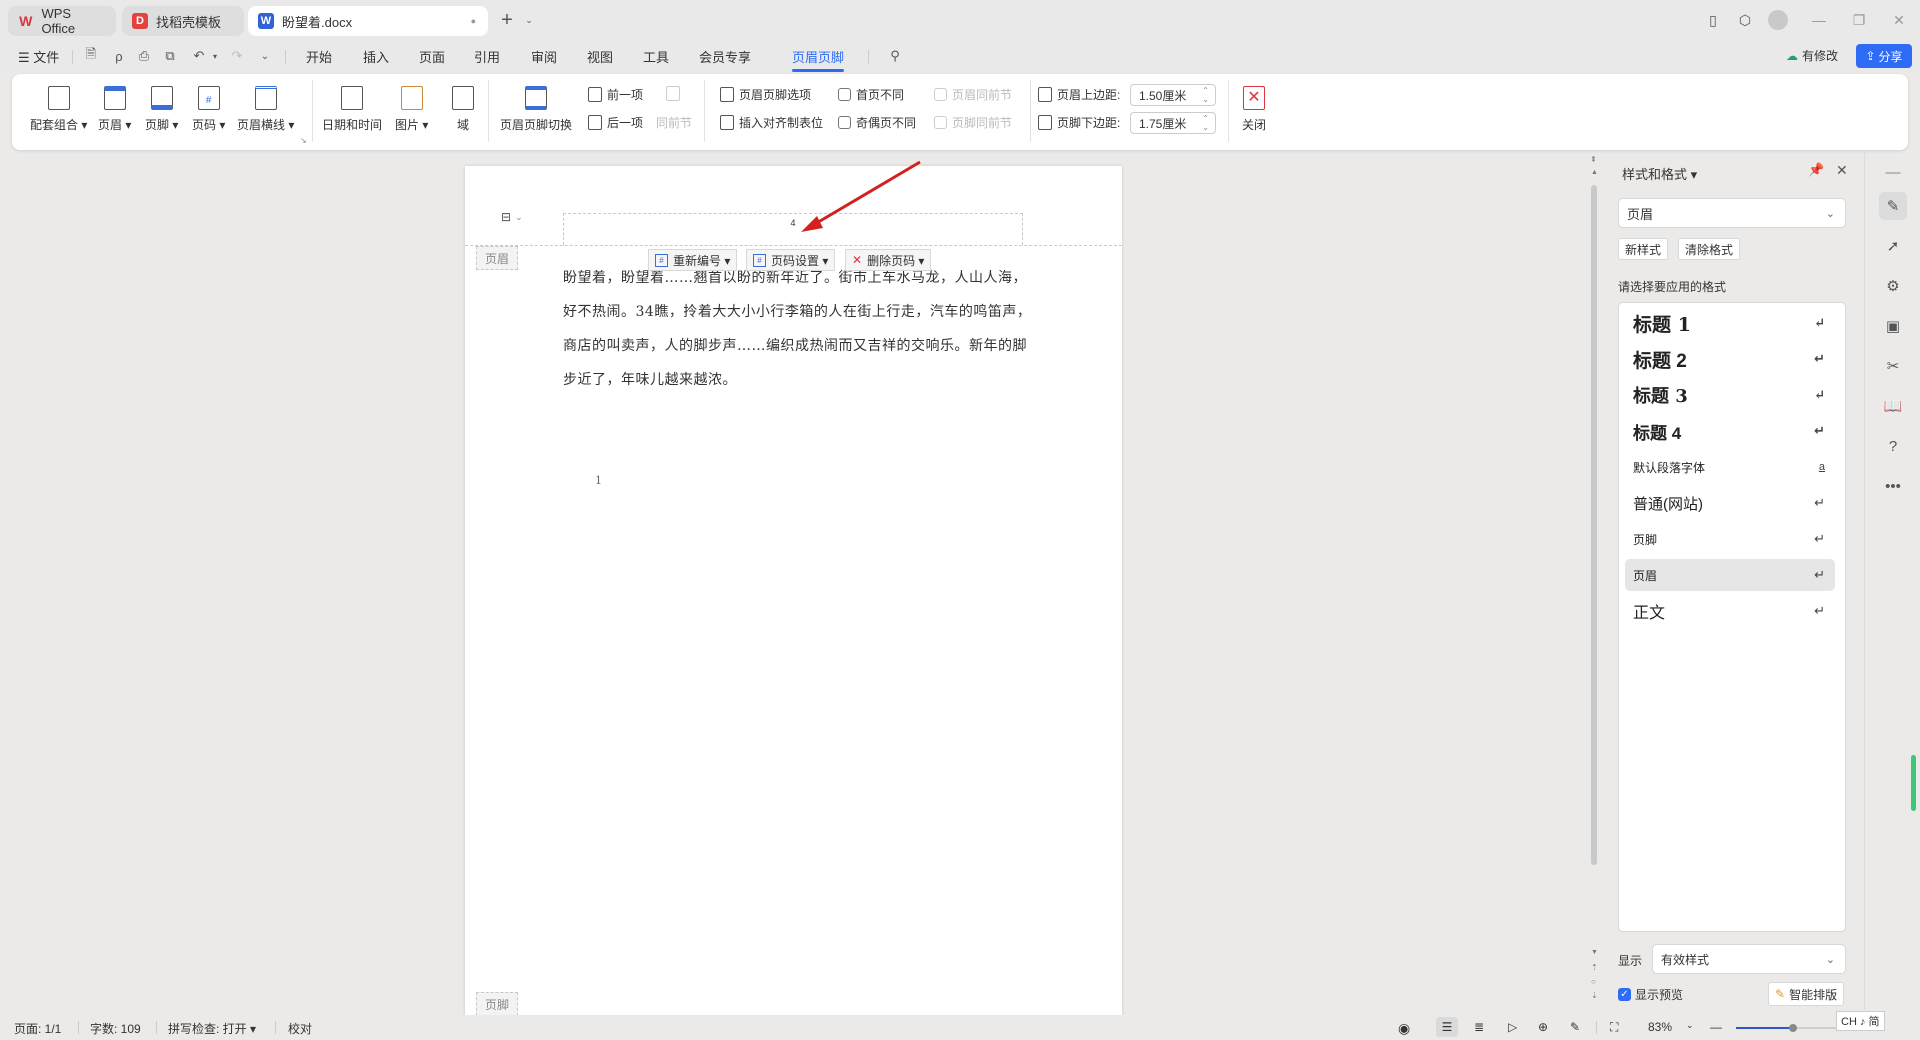 The height and width of the screenshot is (1040, 1920). I want to click on smart-layout-button: ✎ 智能排版, so click(1806, 994).